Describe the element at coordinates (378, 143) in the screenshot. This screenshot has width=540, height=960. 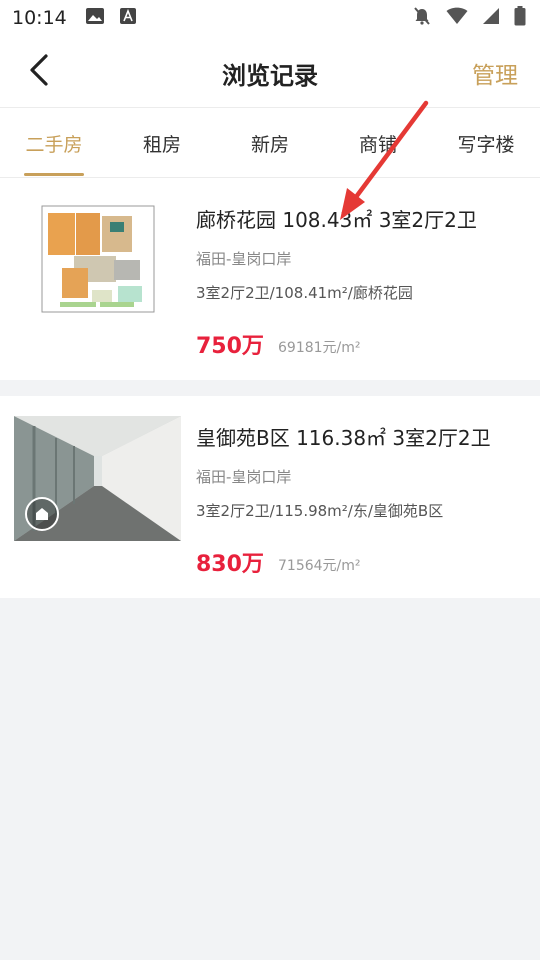
I see `tab-shop: 商铺` at that location.